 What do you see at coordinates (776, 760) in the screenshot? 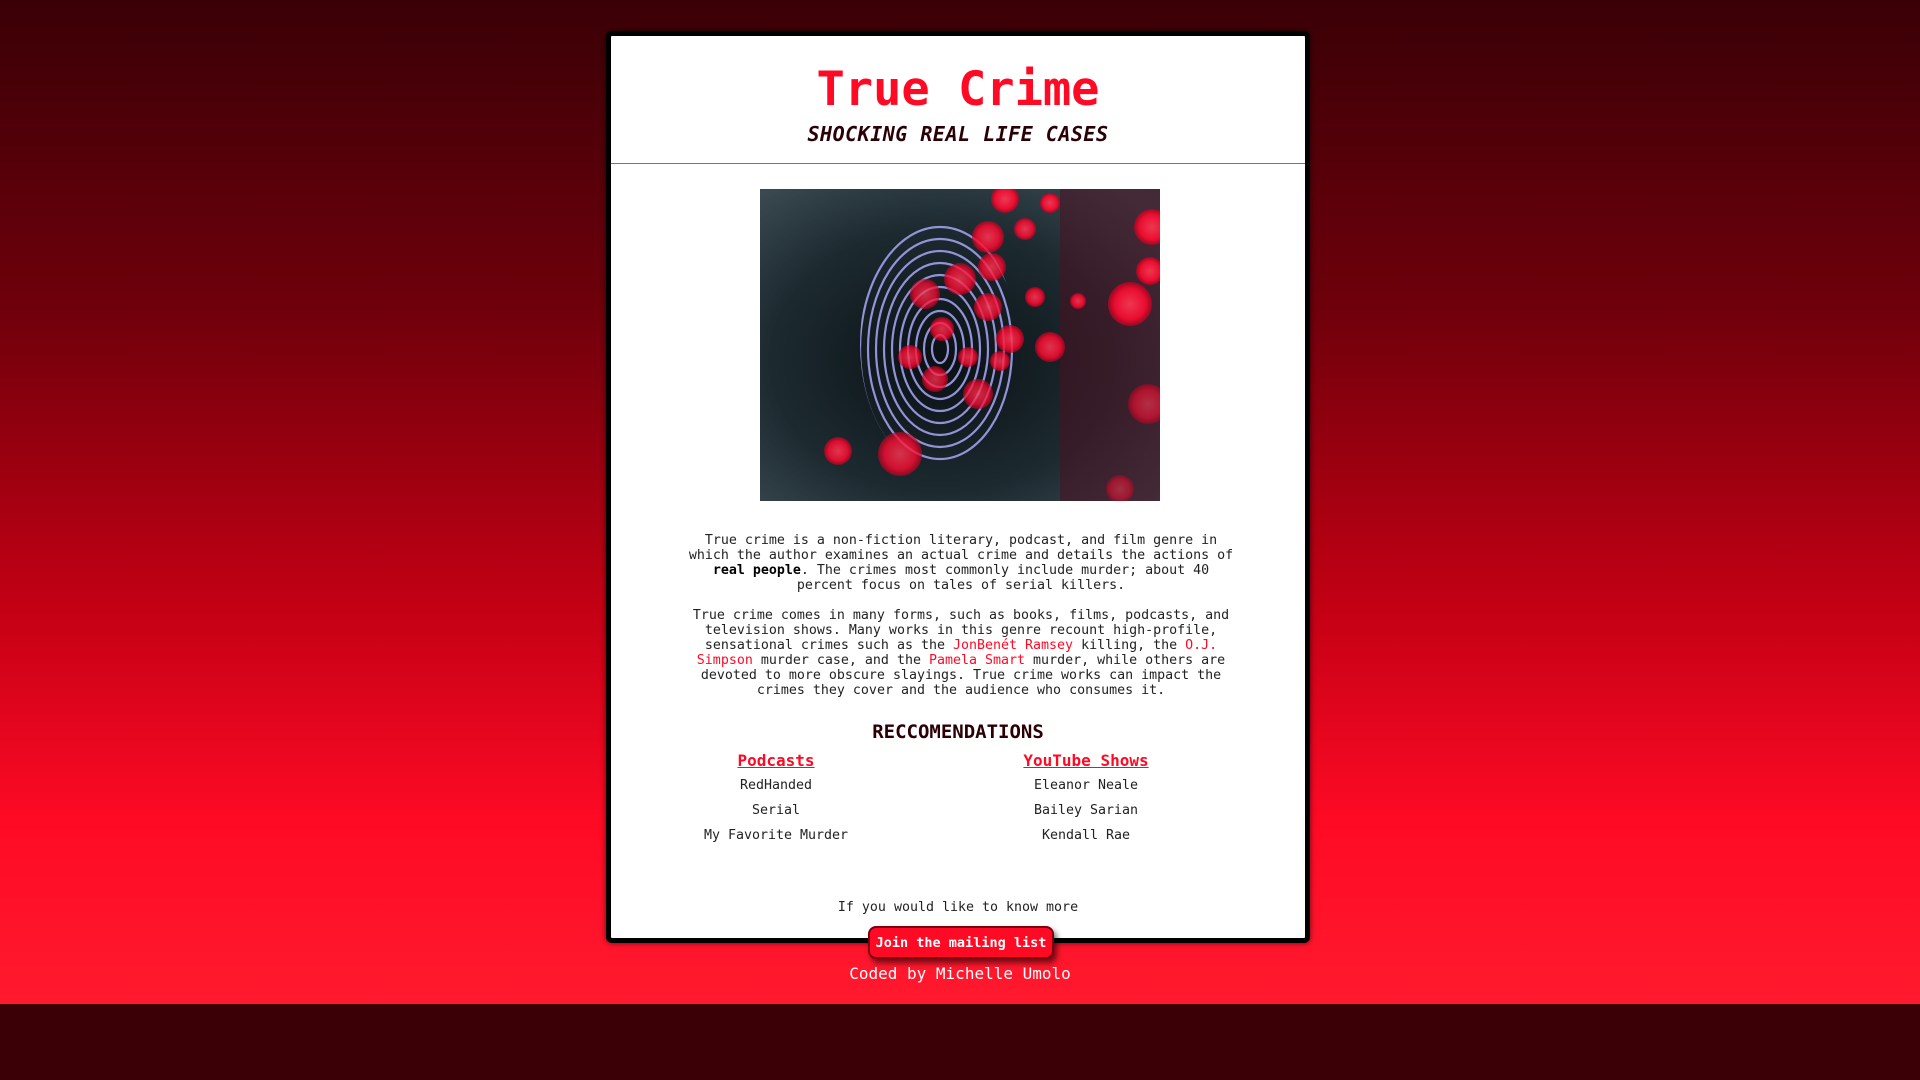
I see `podcasts-heading: Podcasts` at bounding box center [776, 760].